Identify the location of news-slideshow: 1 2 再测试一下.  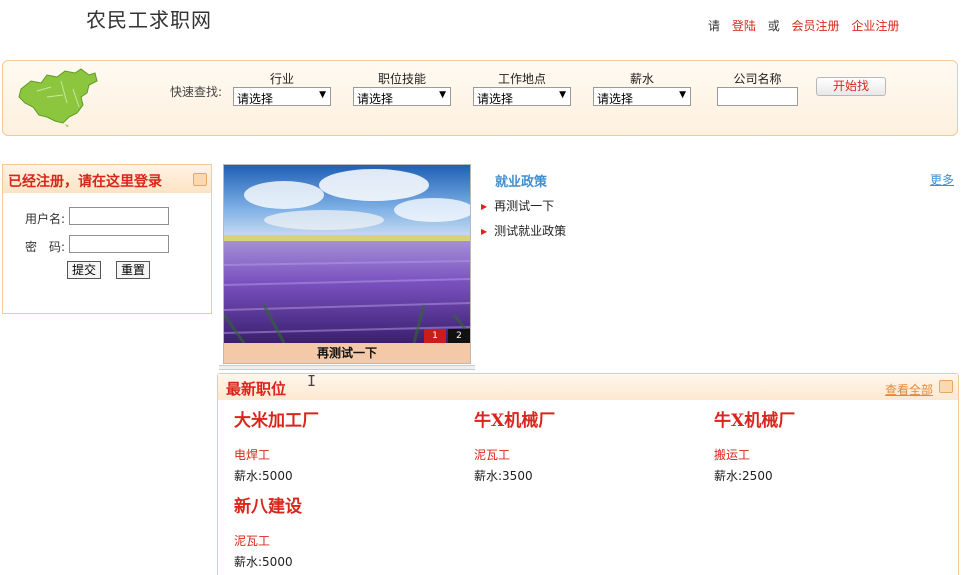
(347, 264).